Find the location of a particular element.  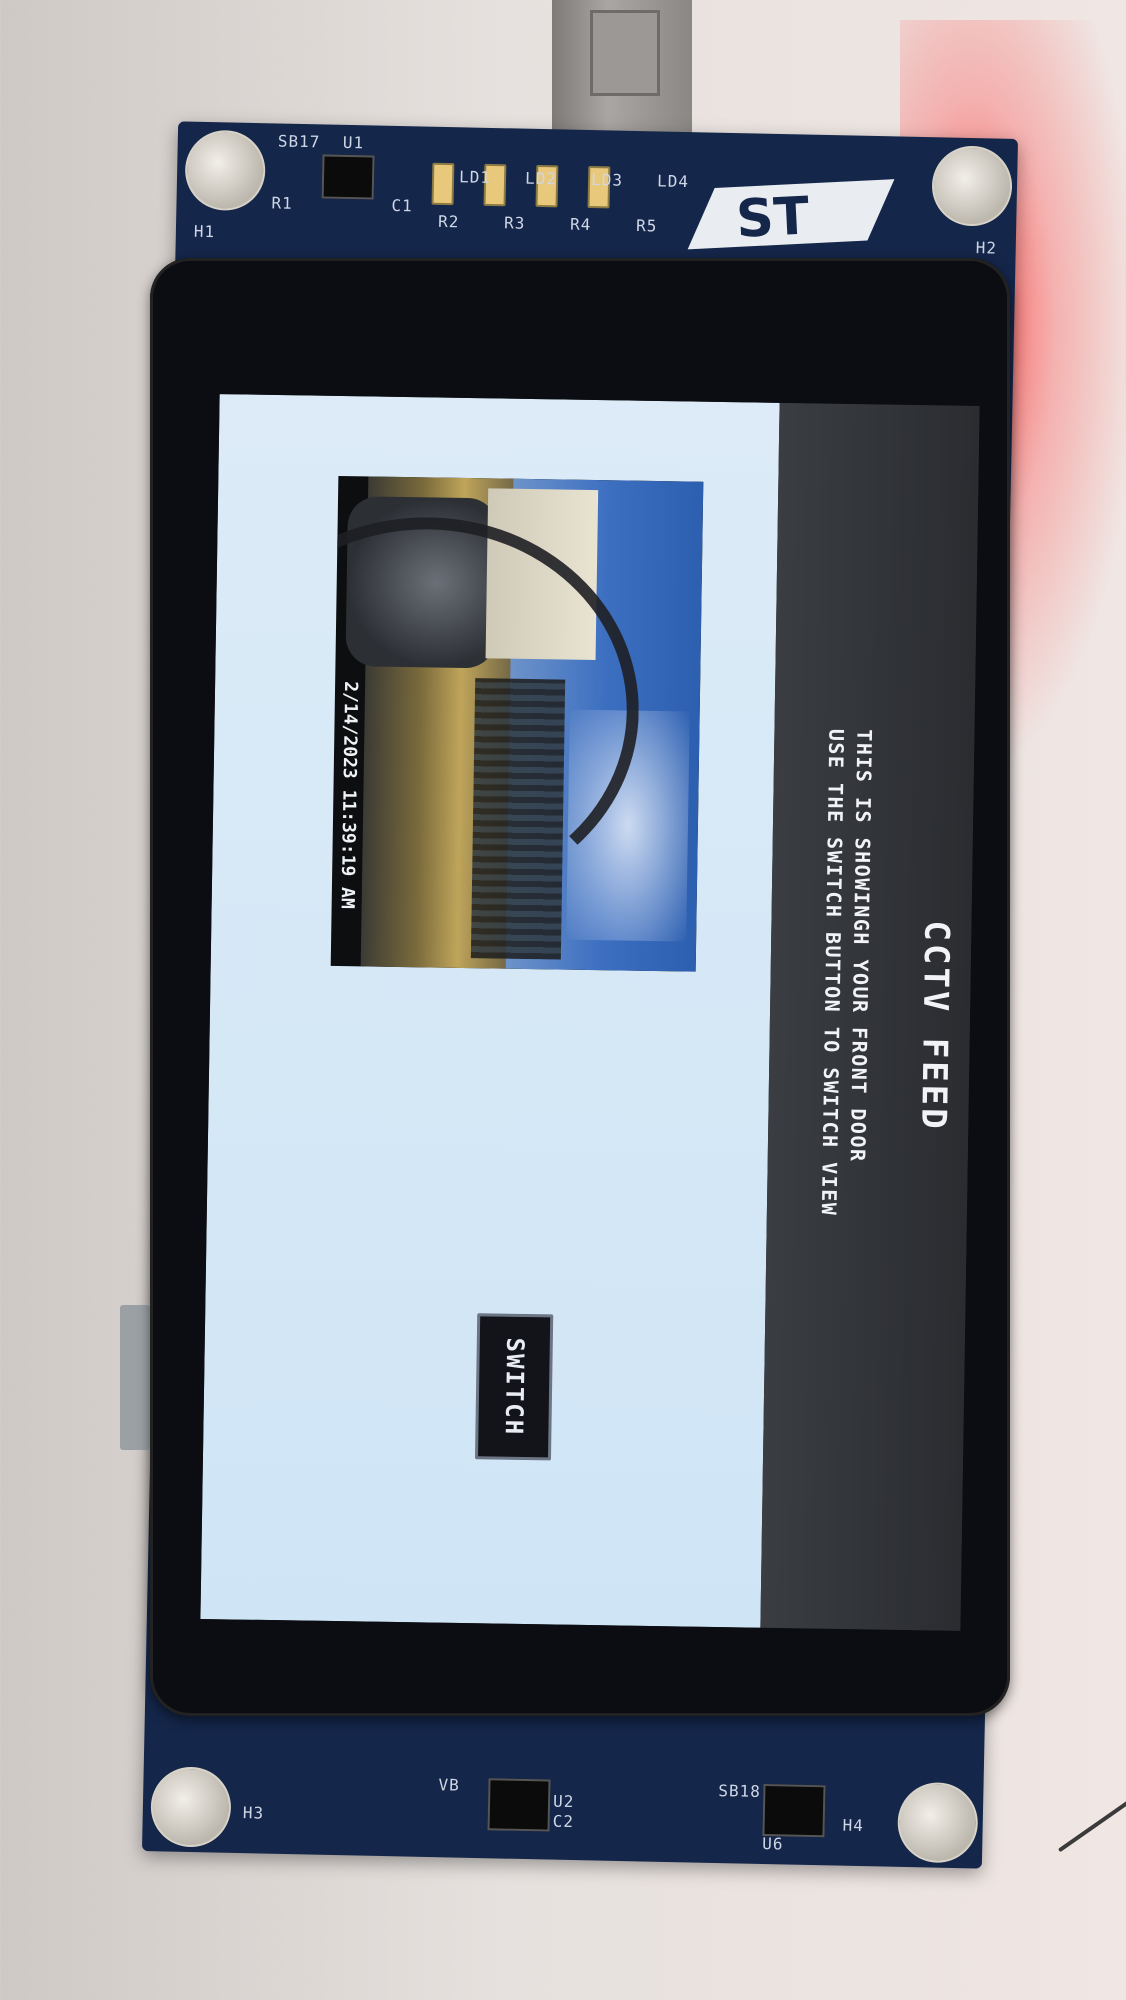

subtitle-line-2: USE THE SWITCH BUTTON TO SWITCH VIEW is located at coordinates (832, 972).